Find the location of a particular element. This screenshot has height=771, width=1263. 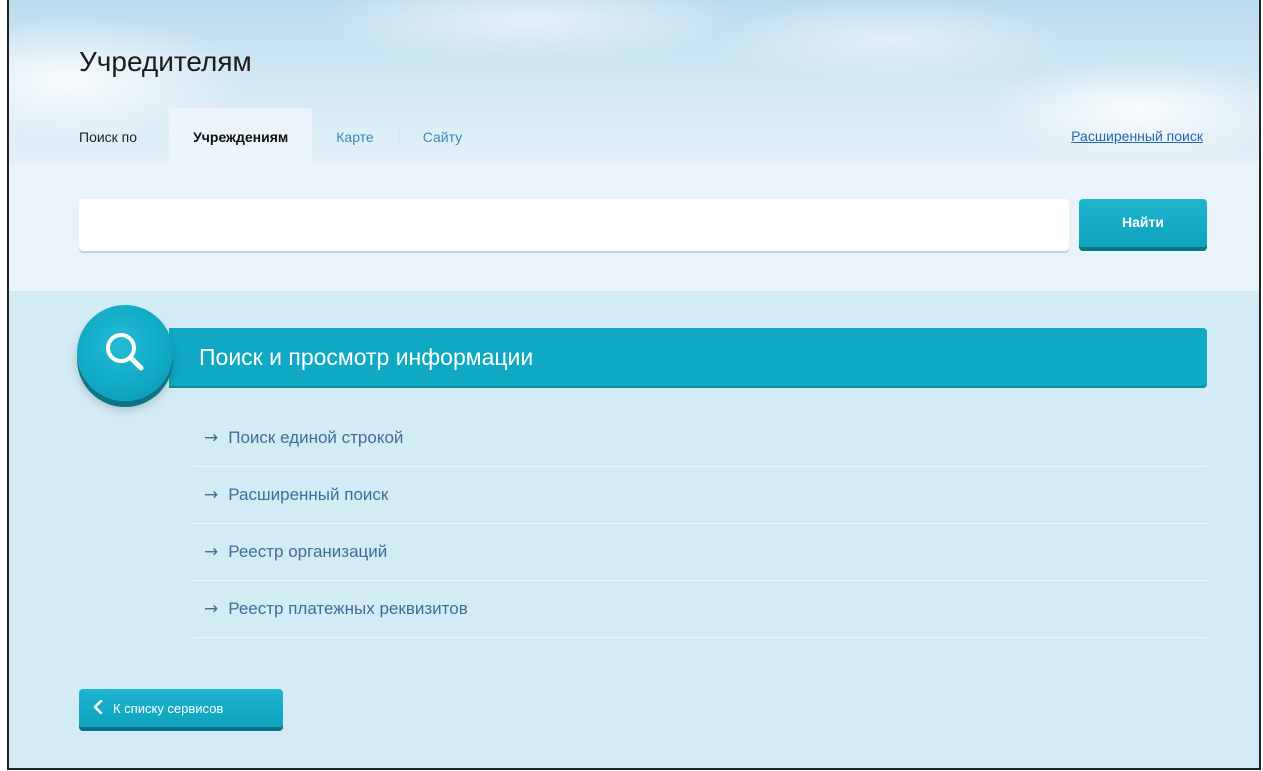

link-label: Реестр платежных реквизитов is located at coordinates (348, 608).